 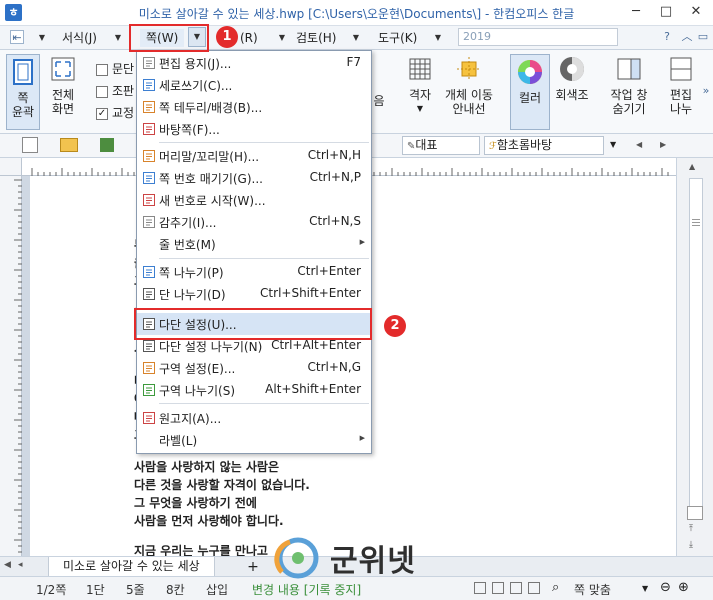 I want to click on add-tab-button: +, so click(x=253, y=567).